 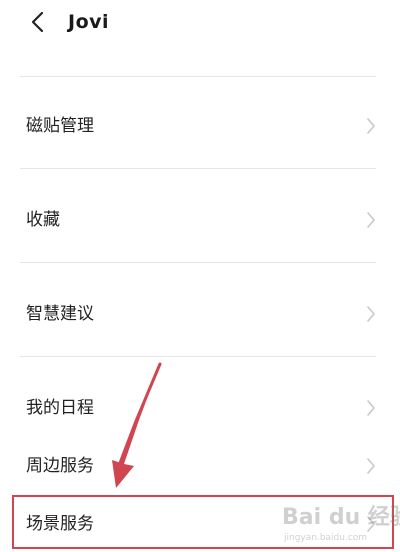 I want to click on watermark-text: Bai du 经验, so click(x=341, y=517).